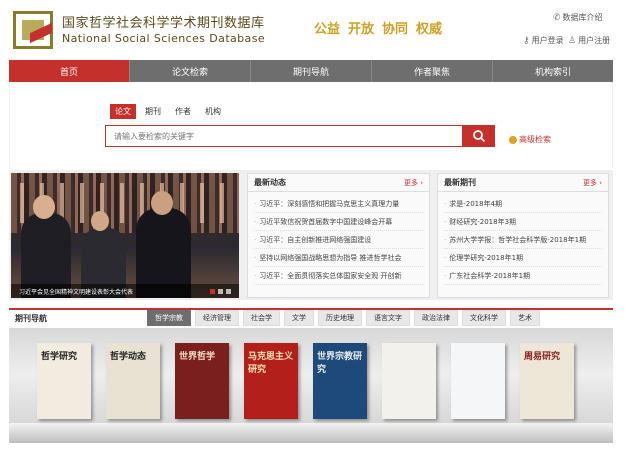 The image size is (640, 450). What do you see at coordinates (432, 71) in the screenshot?
I see `nav-item-authors: 作者聚焦` at bounding box center [432, 71].